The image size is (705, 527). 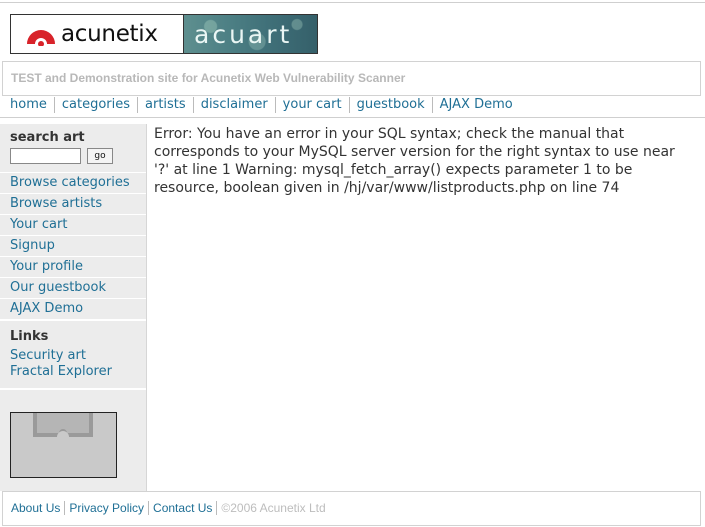 I want to click on sidebar-item-browse-artists: Browse artists, so click(x=73, y=204).